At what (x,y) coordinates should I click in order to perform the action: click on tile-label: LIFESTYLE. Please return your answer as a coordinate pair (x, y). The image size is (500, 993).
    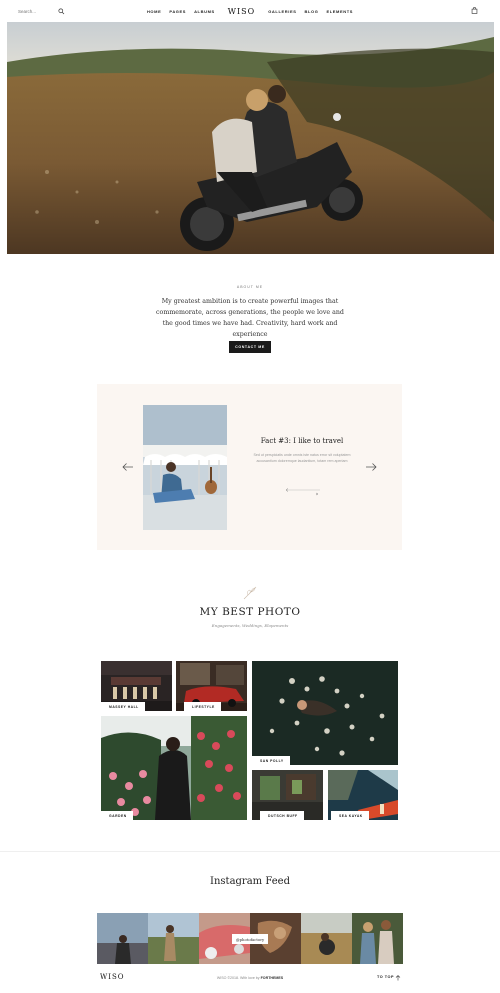
    Looking at the image, I should click on (202, 706).